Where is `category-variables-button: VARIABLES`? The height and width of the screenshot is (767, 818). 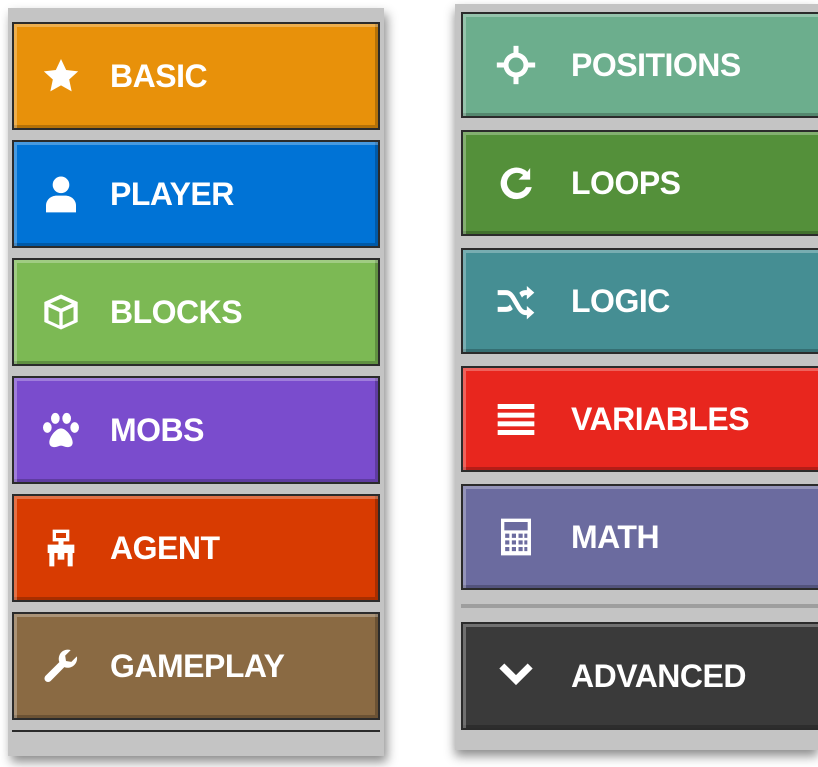
category-variables-button: VARIABLES is located at coordinates (639, 419).